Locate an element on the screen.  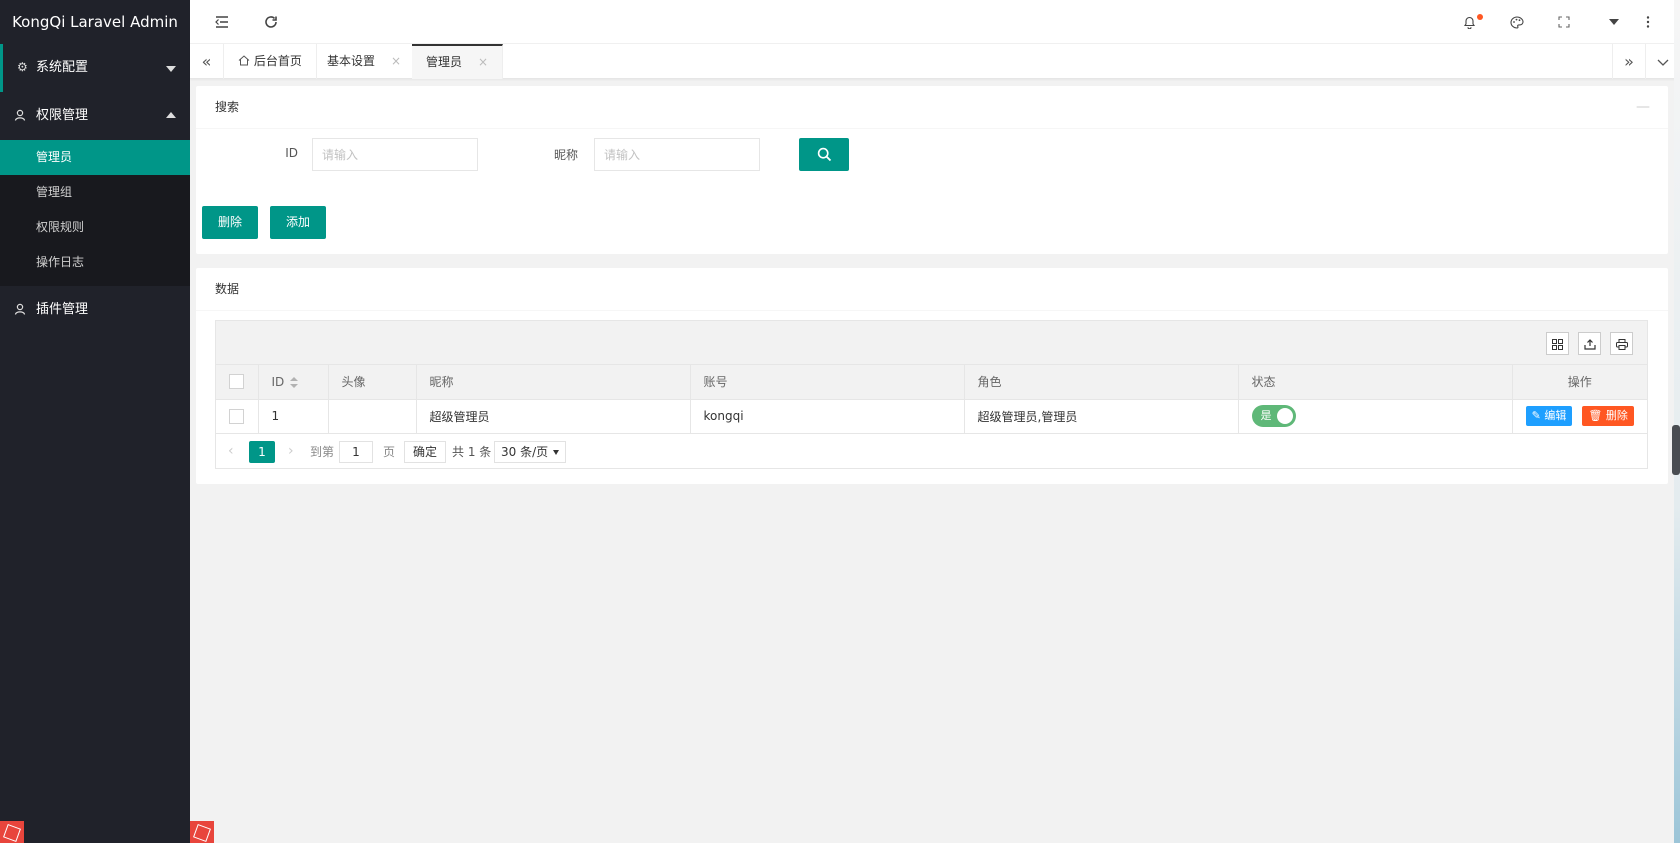
tab-basic-settings: 基本设置 × is located at coordinates (365, 61).